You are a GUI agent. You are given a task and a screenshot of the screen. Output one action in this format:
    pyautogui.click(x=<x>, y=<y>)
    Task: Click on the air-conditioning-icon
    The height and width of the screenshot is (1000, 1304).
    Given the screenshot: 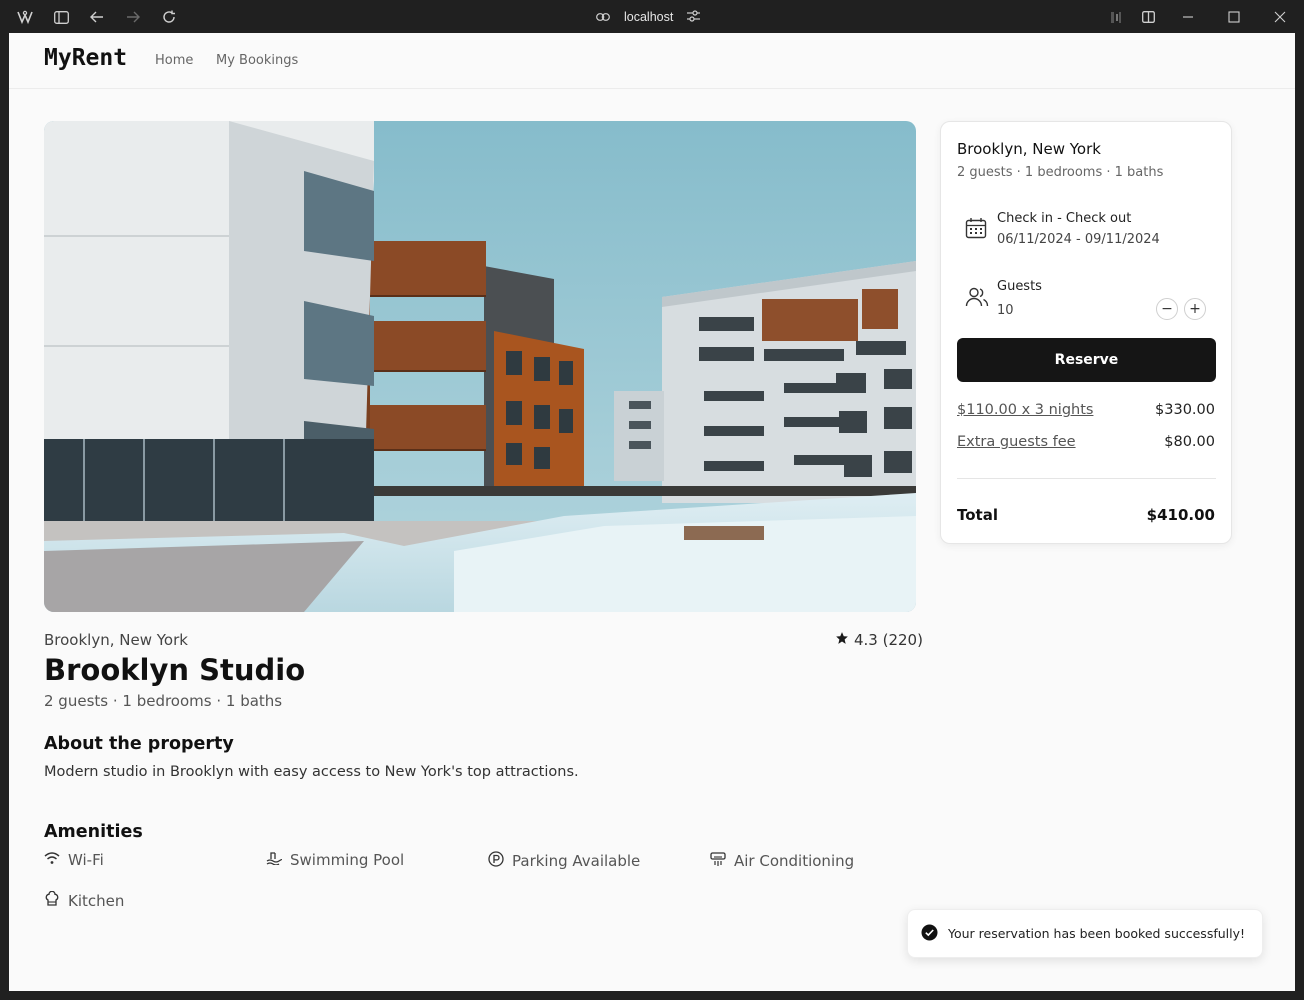 What is the action you would take?
    pyautogui.click(x=718, y=861)
    